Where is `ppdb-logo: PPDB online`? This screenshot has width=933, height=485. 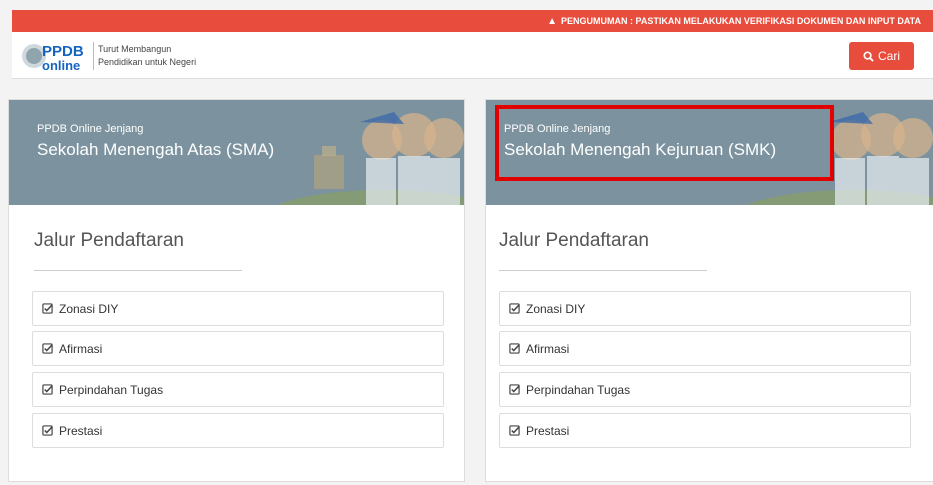 ppdb-logo: PPDB online is located at coordinates (56, 56).